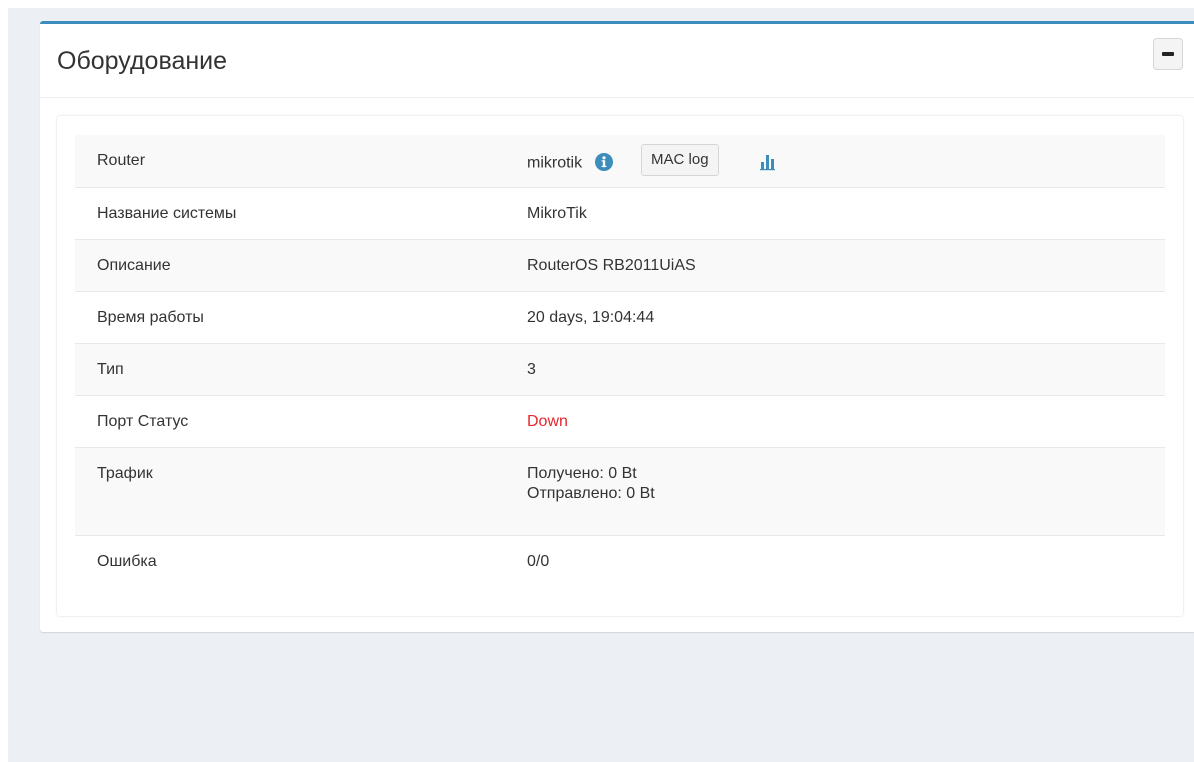  Describe the element at coordinates (290, 490) in the screenshot. I see `row-label: Трафик` at that location.